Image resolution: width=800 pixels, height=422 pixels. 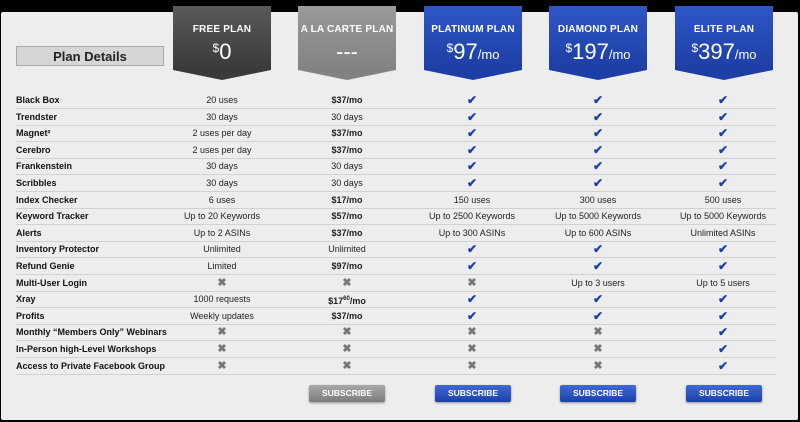 What do you see at coordinates (47, 199) in the screenshot?
I see `feature-label: Index Checker` at bounding box center [47, 199].